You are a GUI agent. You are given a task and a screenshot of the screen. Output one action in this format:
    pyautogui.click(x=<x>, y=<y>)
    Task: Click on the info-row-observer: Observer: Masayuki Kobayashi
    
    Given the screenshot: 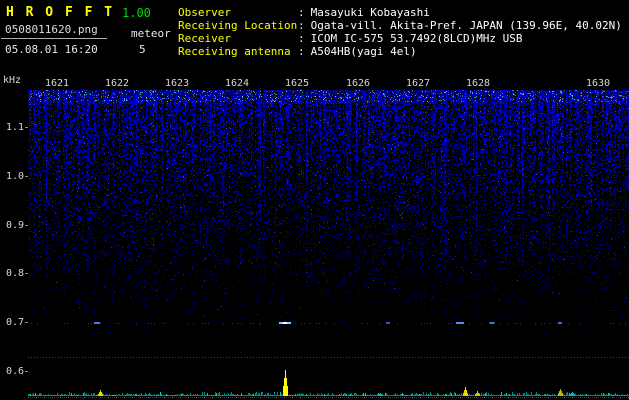 What is the action you would take?
    pyautogui.click(x=400, y=12)
    